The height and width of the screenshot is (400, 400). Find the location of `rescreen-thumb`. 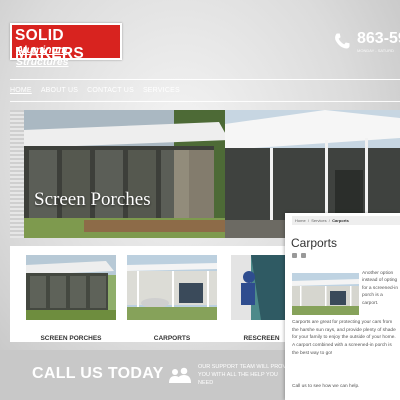

rescreen-thumb is located at coordinates (261, 287).